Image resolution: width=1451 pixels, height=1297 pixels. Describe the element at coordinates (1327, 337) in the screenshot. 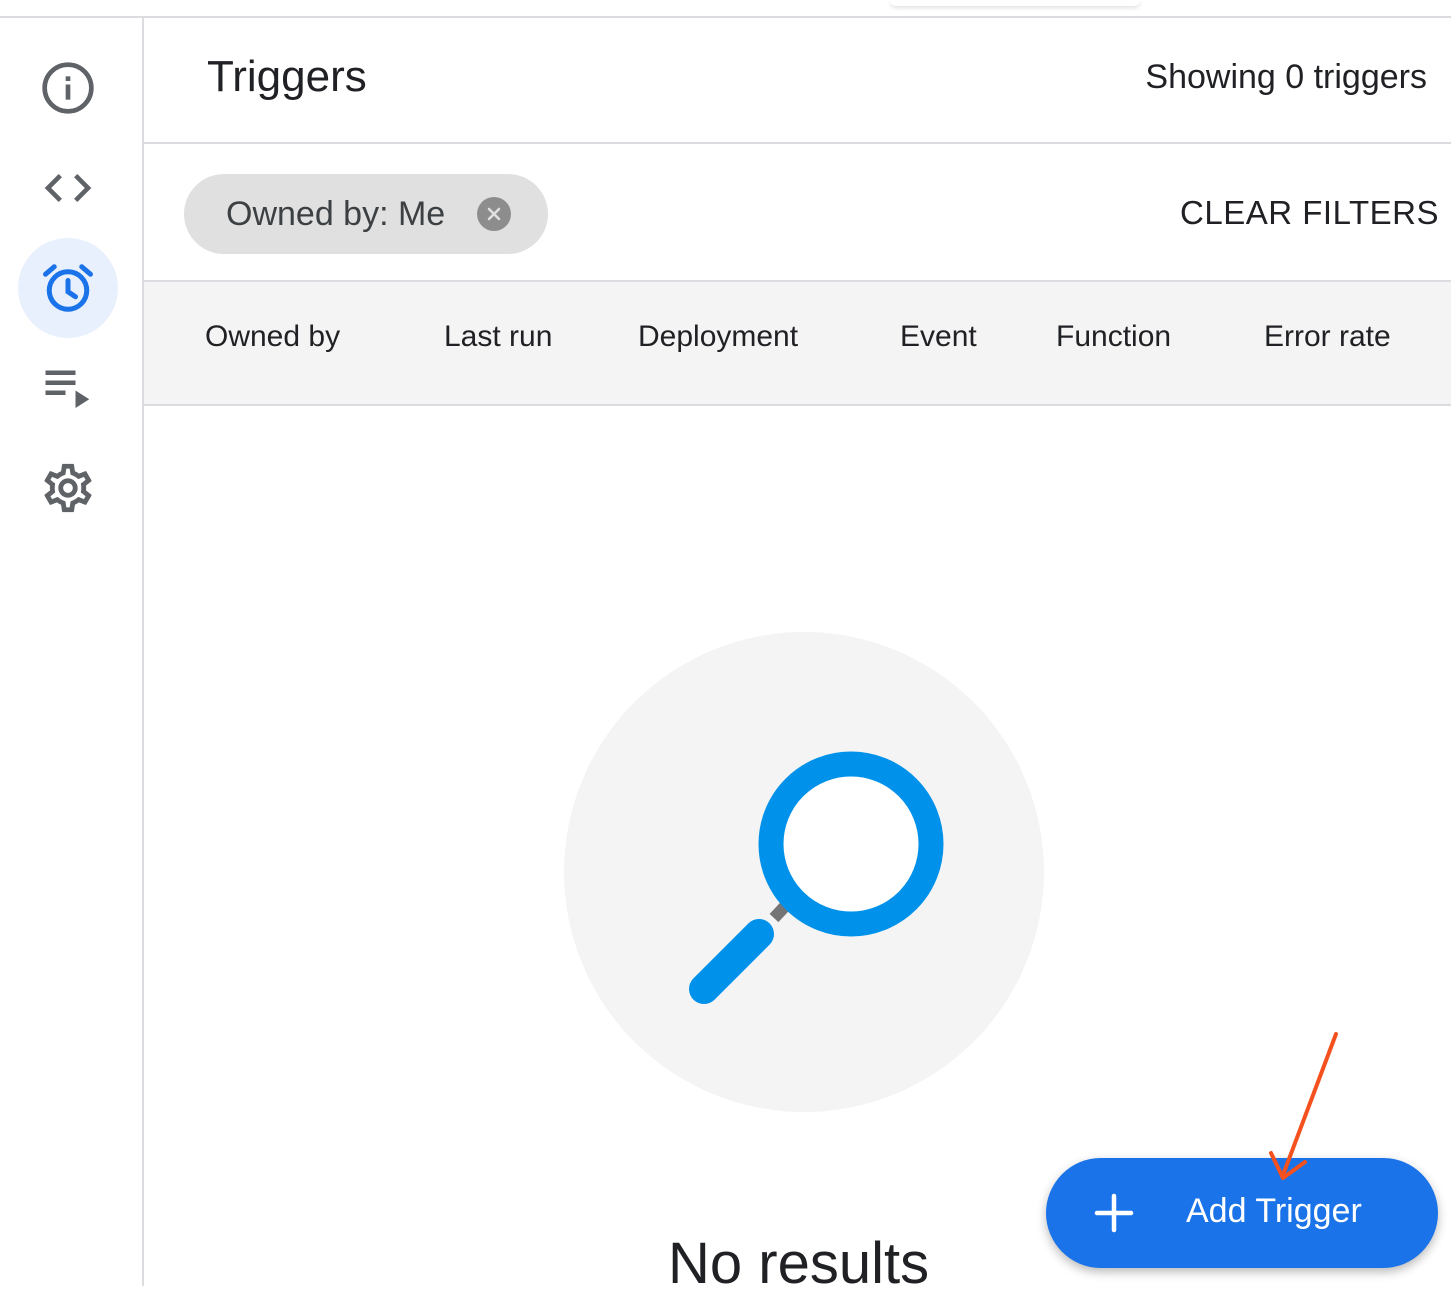

I see `column-header-error-rate: Error rate` at that location.